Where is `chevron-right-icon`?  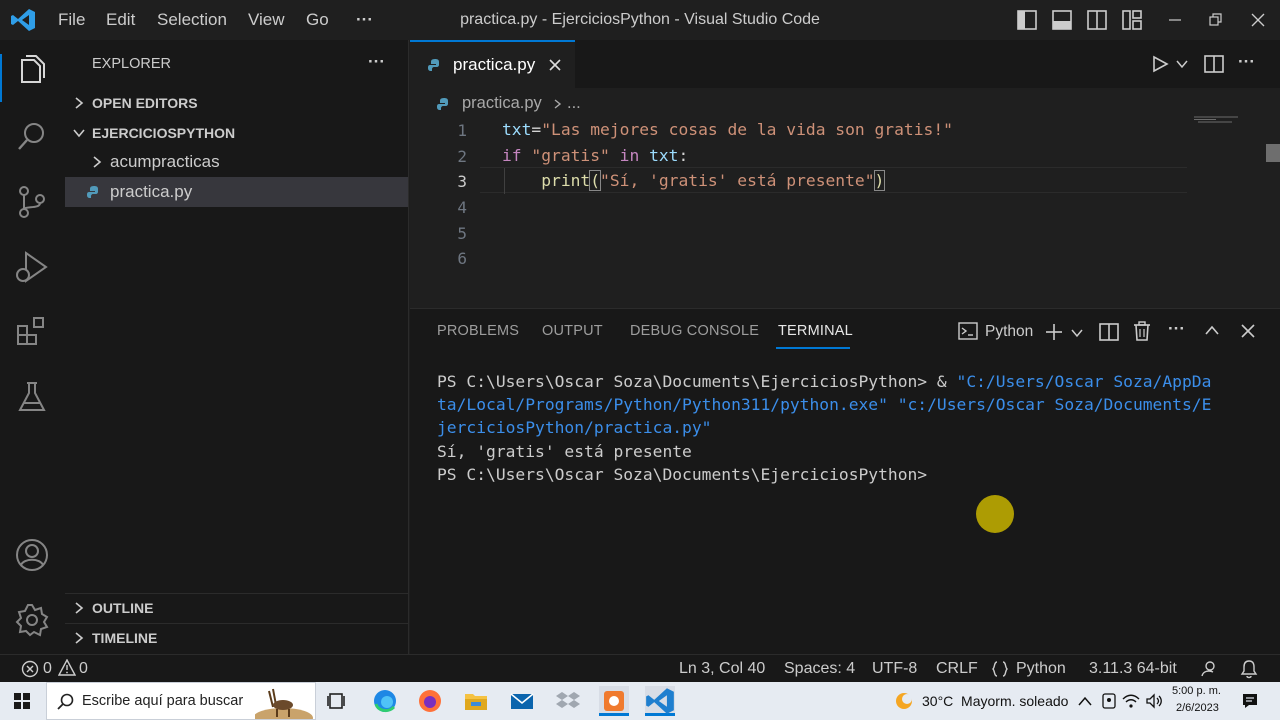 chevron-right-icon is located at coordinates (79, 638).